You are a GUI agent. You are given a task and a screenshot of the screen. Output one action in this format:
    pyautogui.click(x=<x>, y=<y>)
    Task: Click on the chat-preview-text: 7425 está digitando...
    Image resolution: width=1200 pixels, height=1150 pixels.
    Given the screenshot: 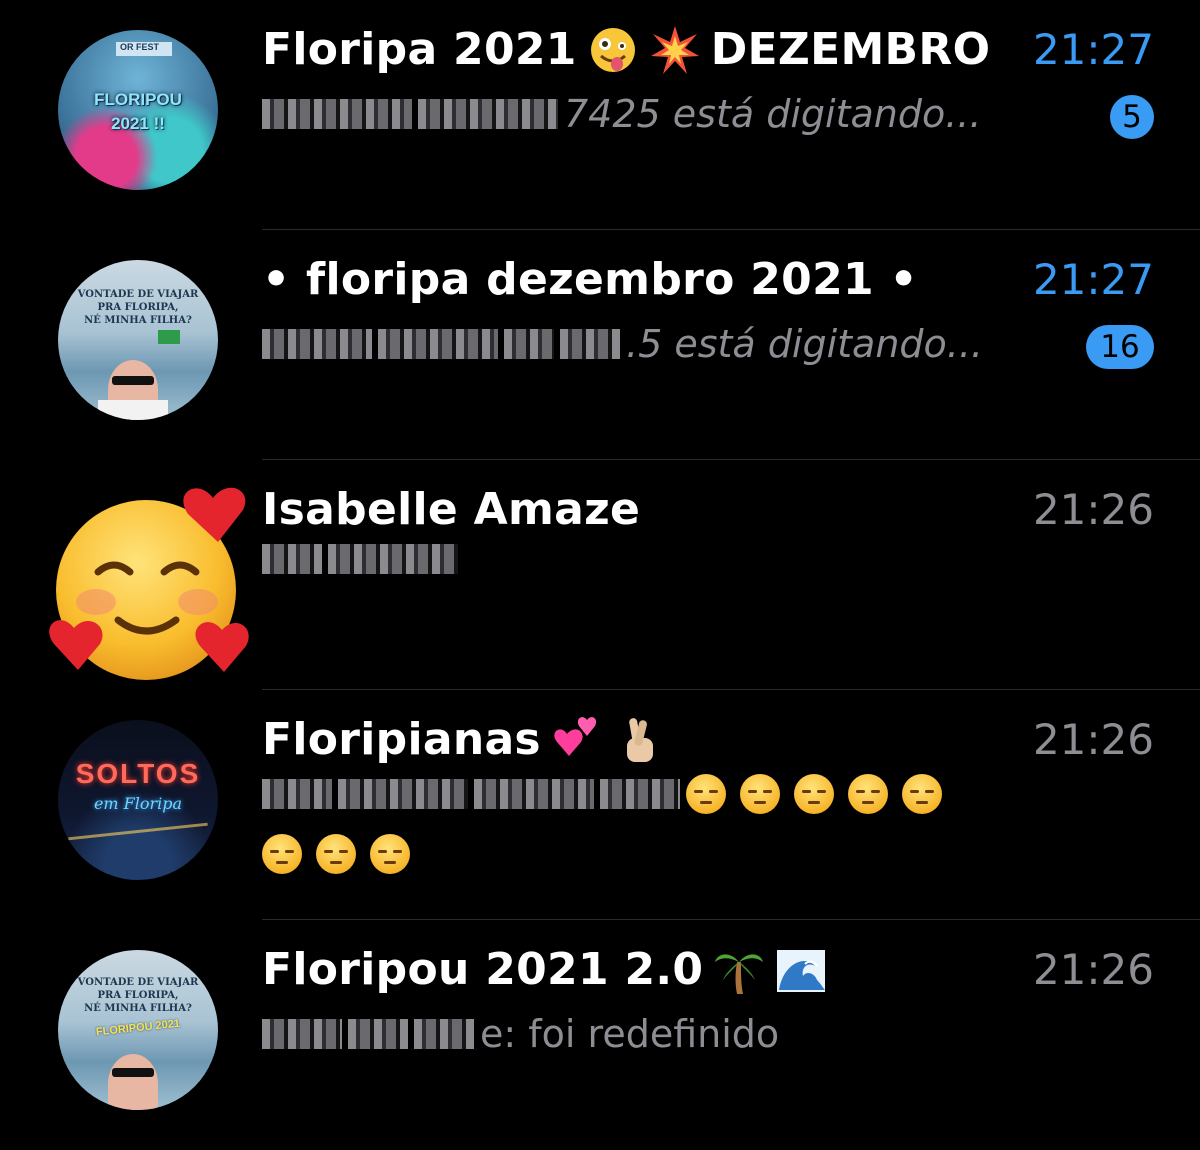 What is the action you would take?
    pyautogui.click(x=773, y=114)
    